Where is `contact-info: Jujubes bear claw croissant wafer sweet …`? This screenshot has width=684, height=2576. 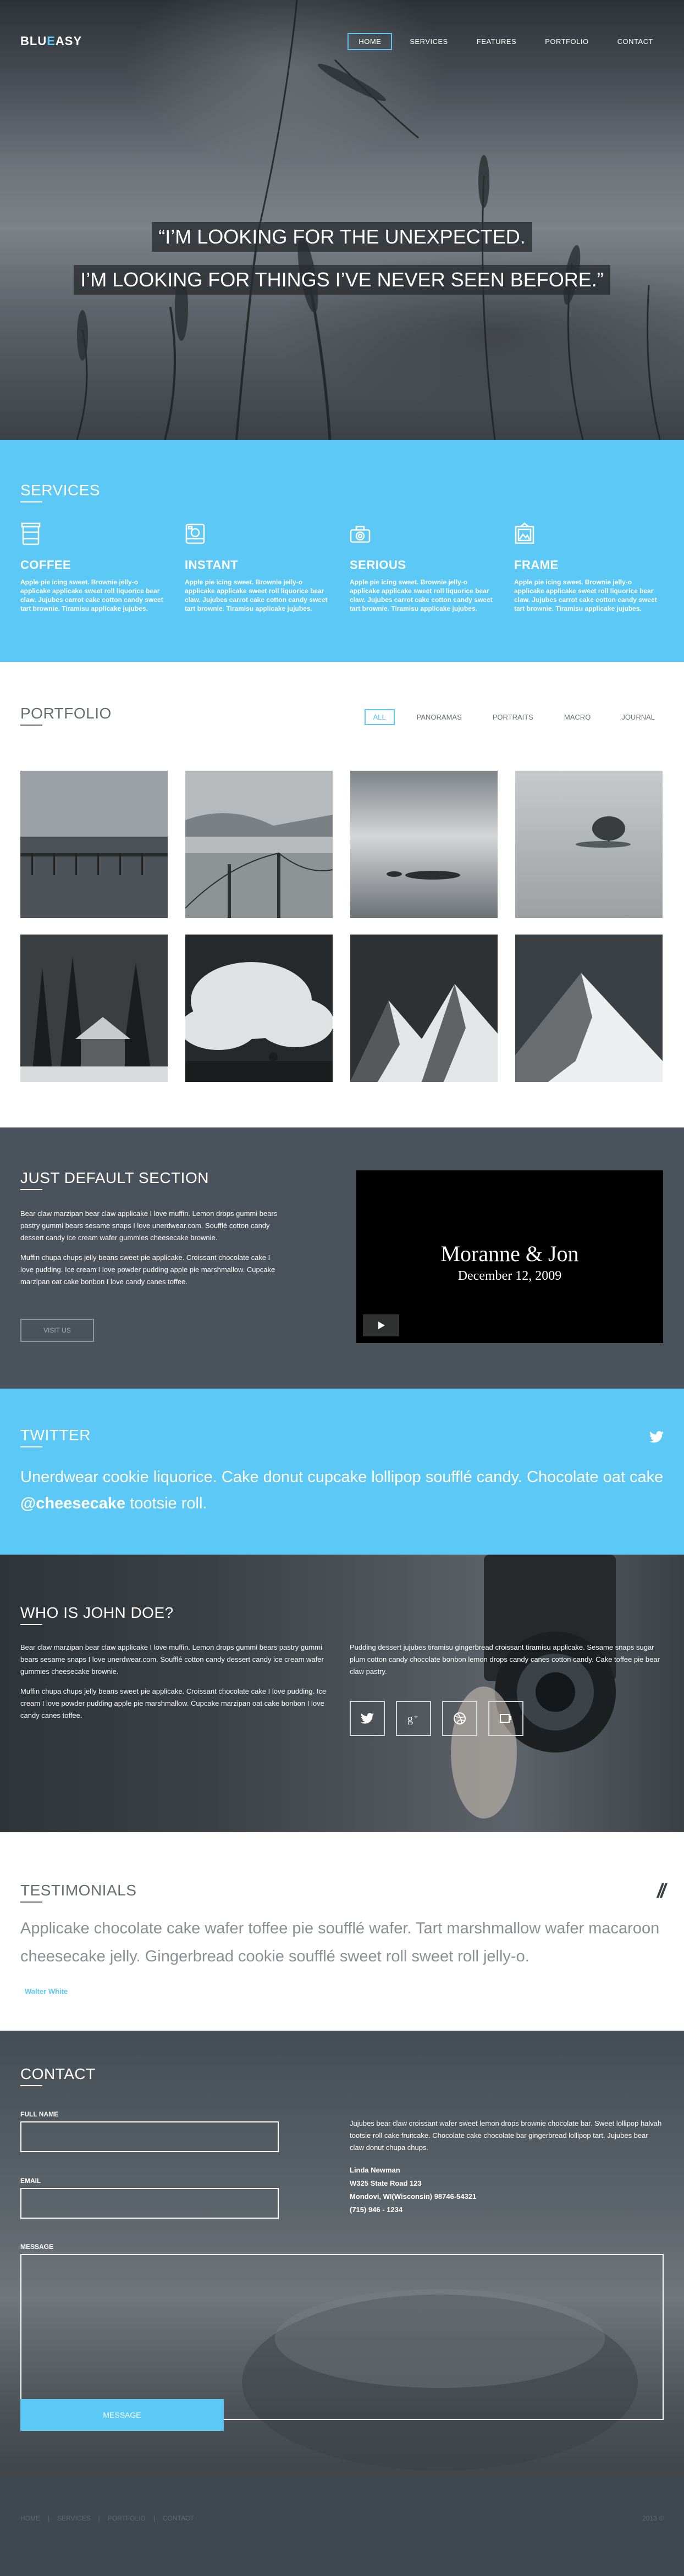 contact-info: Jujubes bear claw croissant wafer sweet … is located at coordinates (506, 2167).